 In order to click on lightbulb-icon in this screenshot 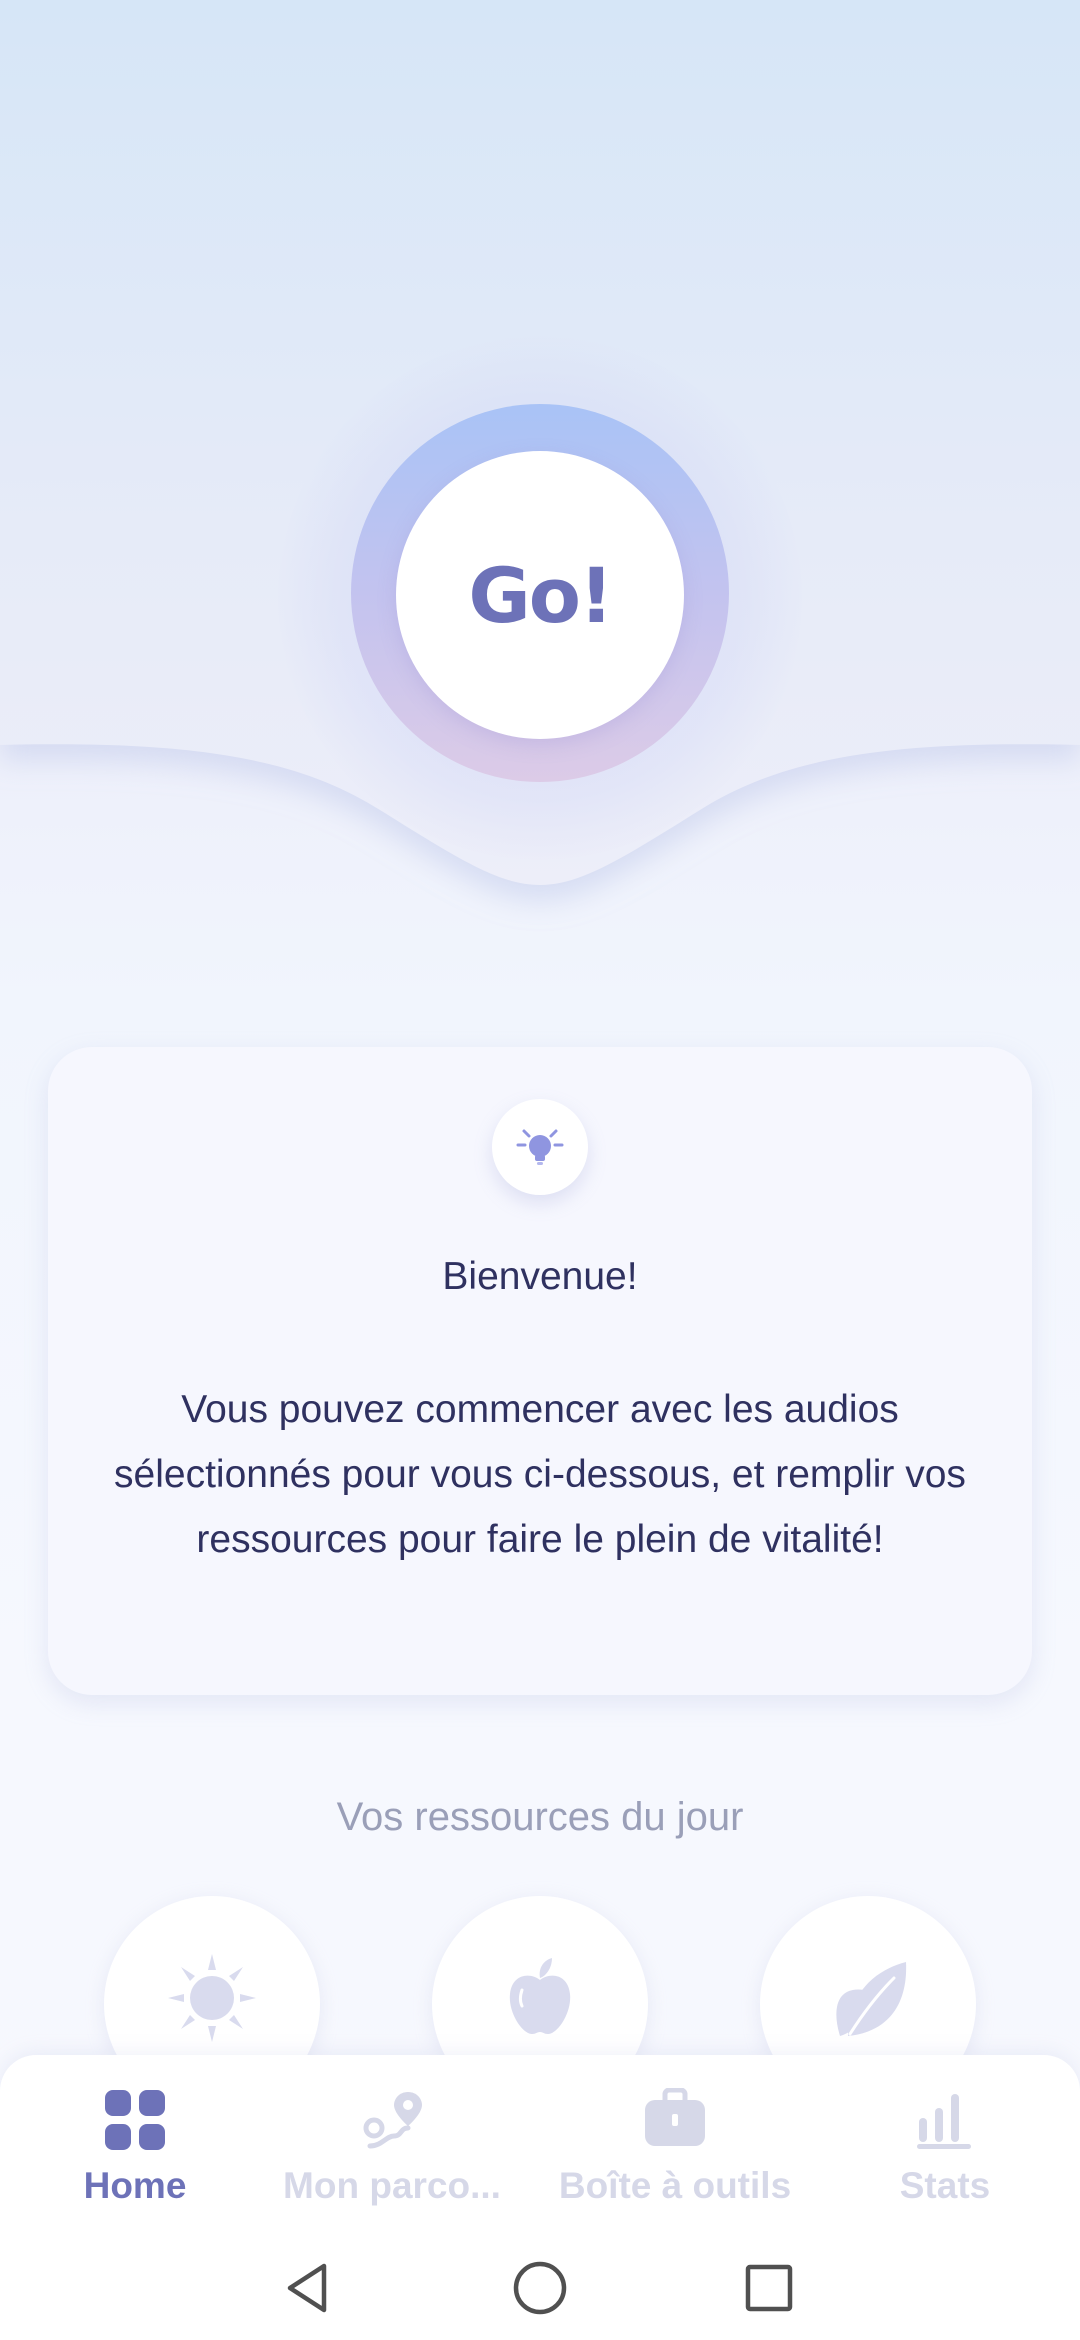, I will do `click(540, 1147)`.